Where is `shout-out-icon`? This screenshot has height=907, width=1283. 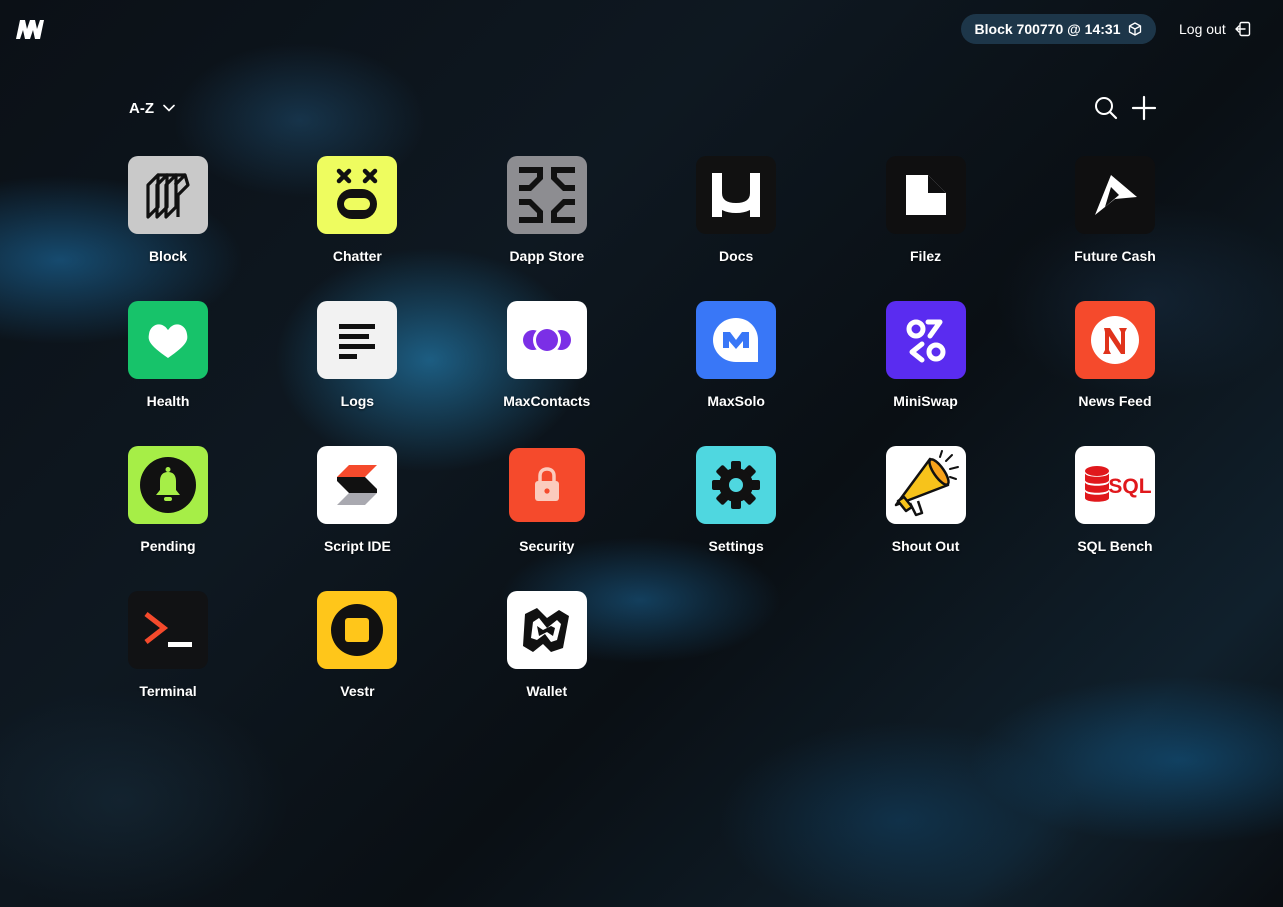
shout-out-icon is located at coordinates (925, 485).